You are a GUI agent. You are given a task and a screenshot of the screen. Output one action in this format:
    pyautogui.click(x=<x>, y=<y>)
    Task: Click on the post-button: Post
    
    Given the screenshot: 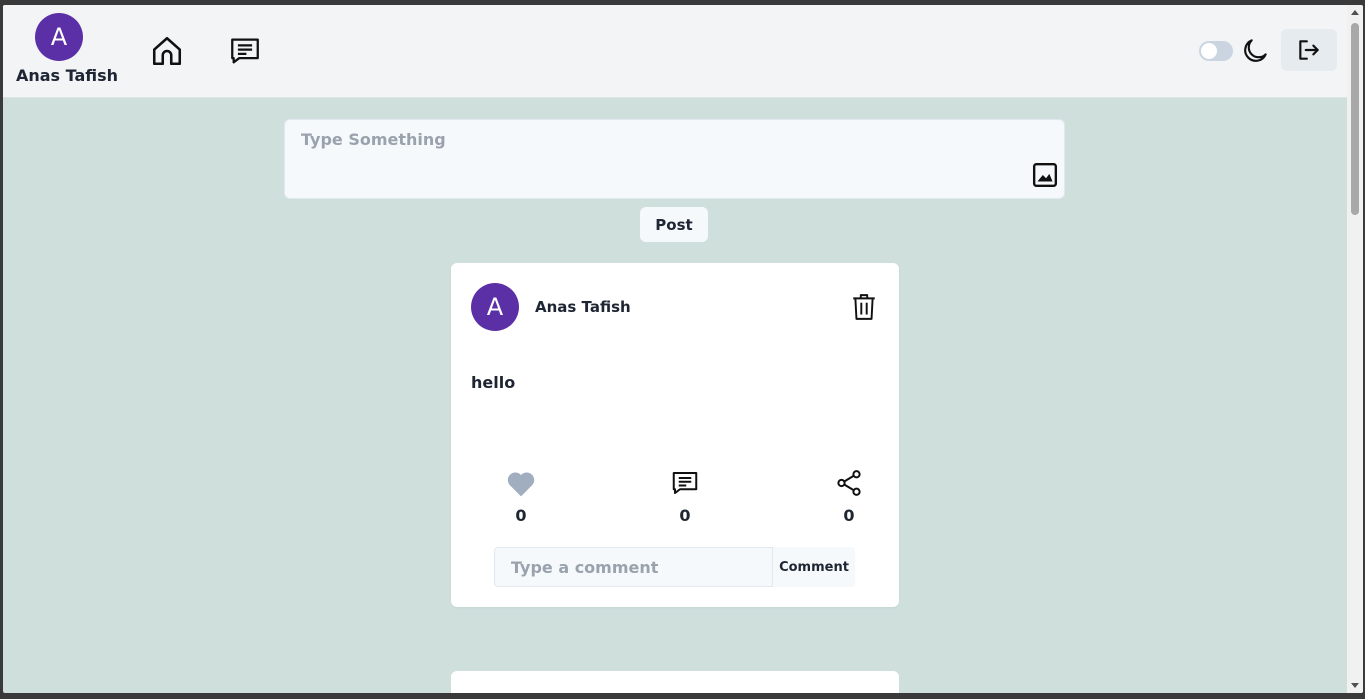 What is the action you would take?
    pyautogui.click(x=674, y=224)
    